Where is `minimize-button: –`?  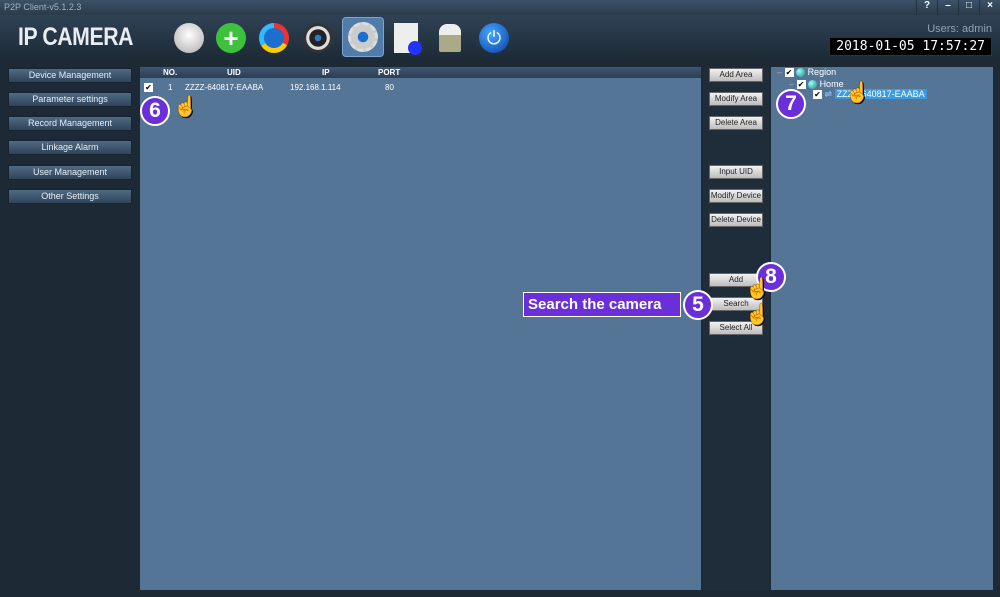 minimize-button: – is located at coordinates (947, 7).